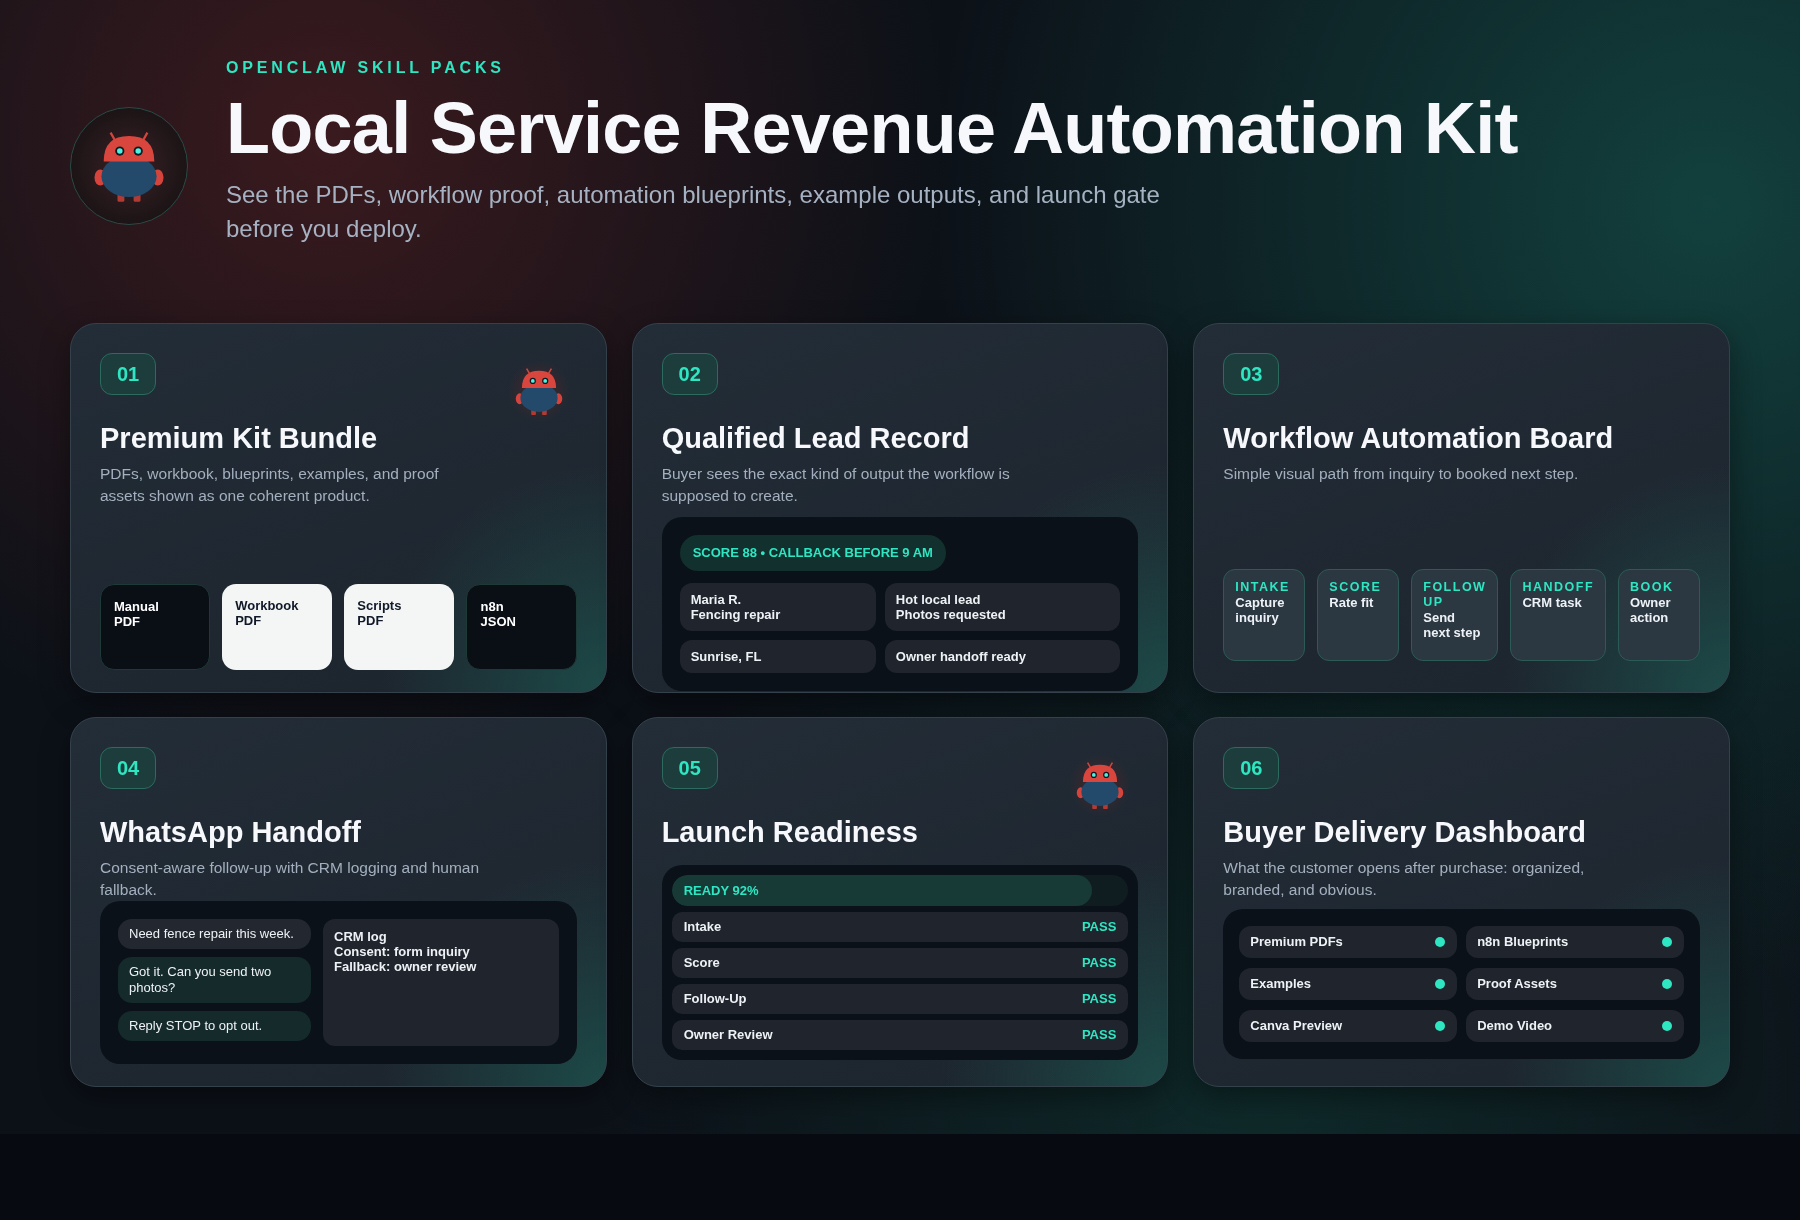  What do you see at coordinates (1552, 602) in the screenshot?
I see `step-text: CRM task` at bounding box center [1552, 602].